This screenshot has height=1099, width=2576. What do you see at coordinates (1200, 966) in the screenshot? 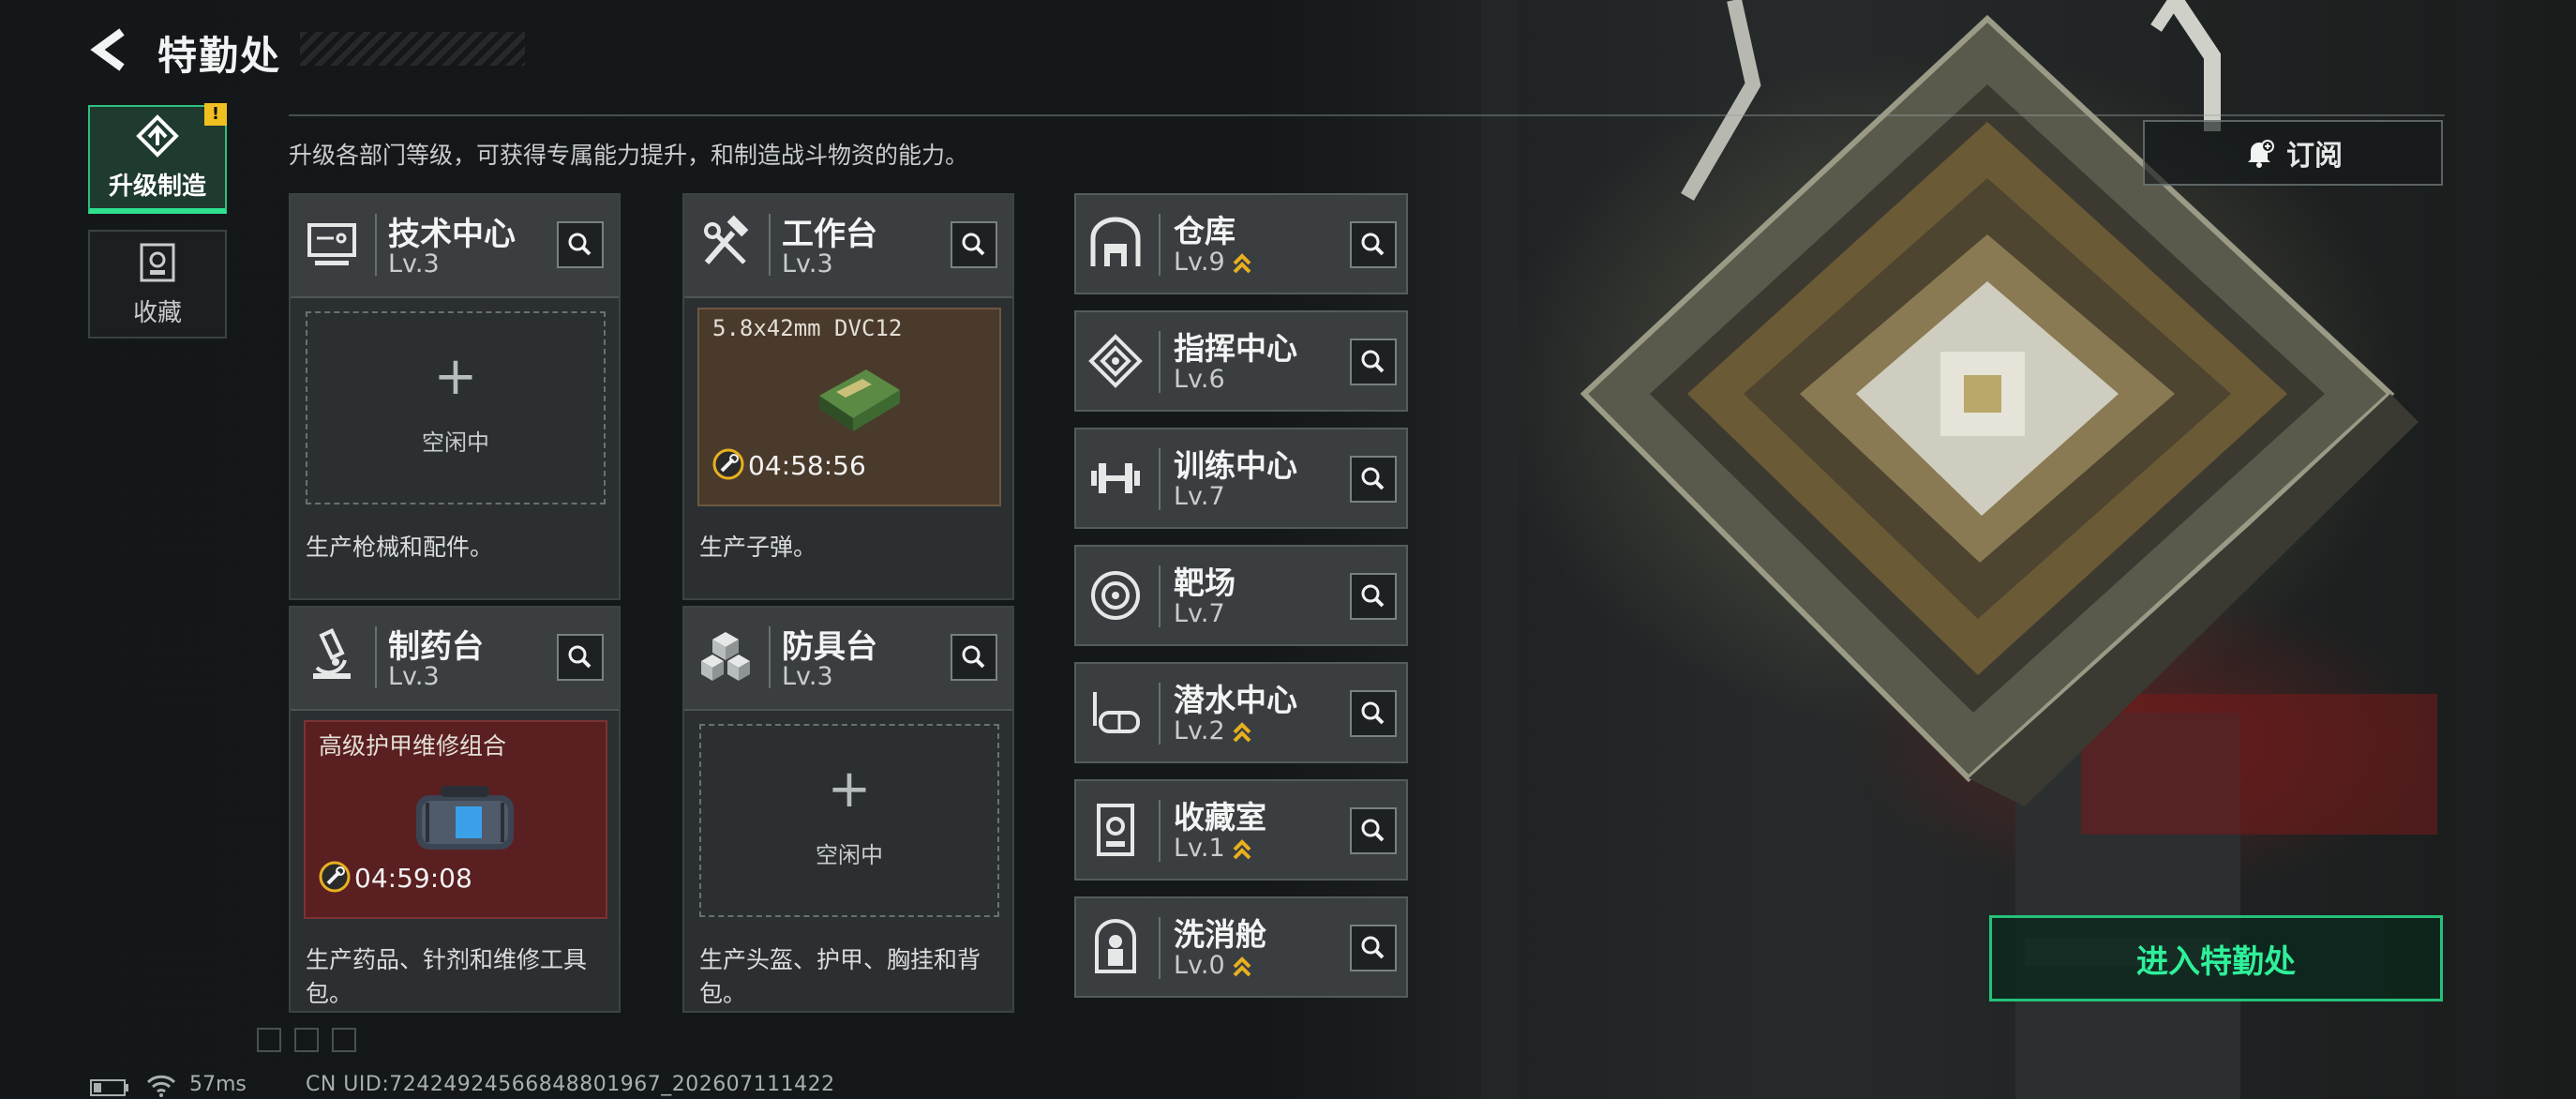
I see `room-level-text: Lv.0` at bounding box center [1200, 966].